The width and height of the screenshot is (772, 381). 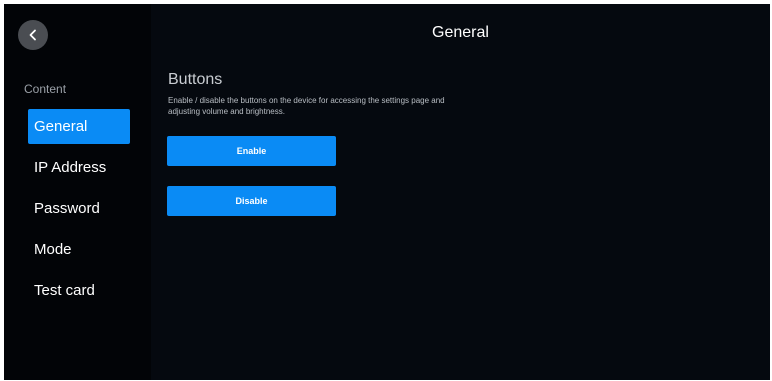 I want to click on chevron-left-icon, so click(x=32, y=35).